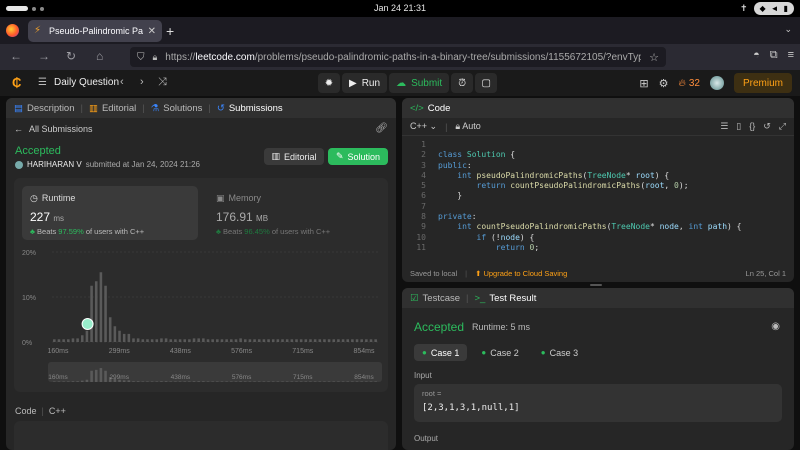 The width and height of the screenshot is (800, 450). Describe the element at coordinates (71, 56) in the screenshot. I see `reload-button: ↻` at that location.